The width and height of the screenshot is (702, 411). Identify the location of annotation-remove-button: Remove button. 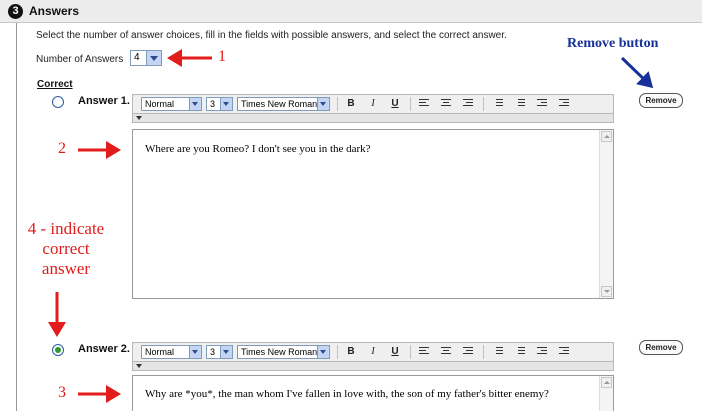
(613, 43).